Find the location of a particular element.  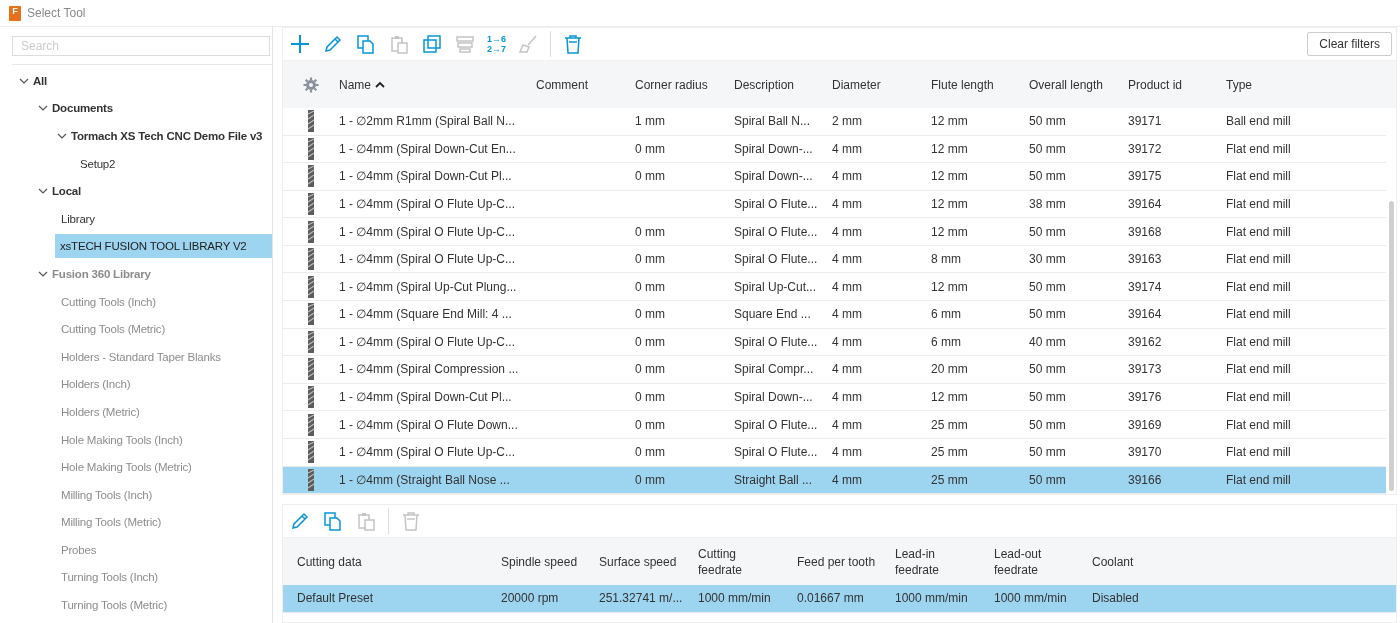

app-icon: F is located at coordinates (15, 13).